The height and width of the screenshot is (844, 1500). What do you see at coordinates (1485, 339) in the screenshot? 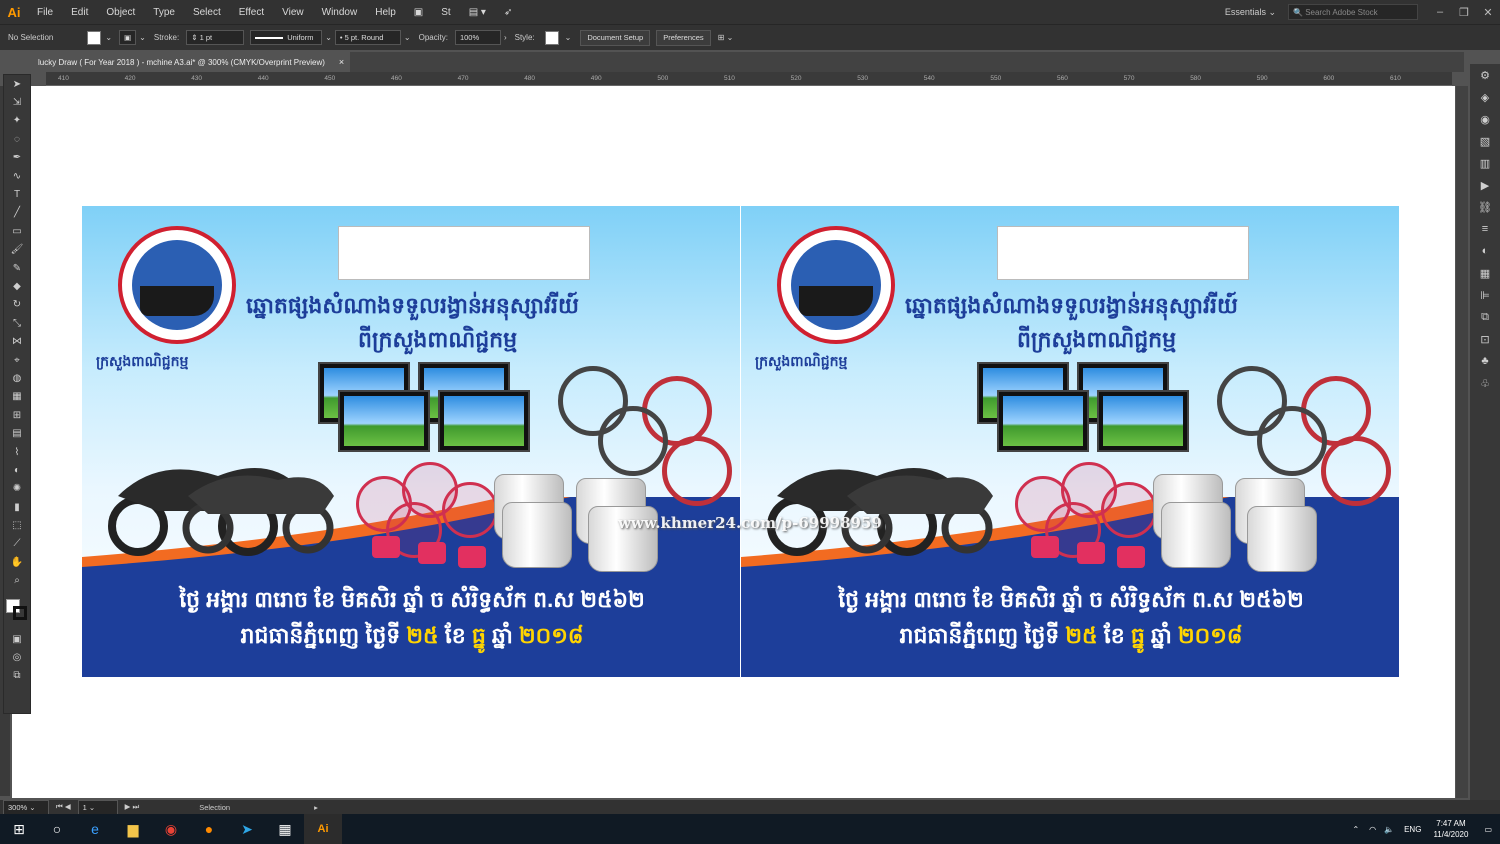
I see `transform-panel-icon: ⊡` at bounding box center [1485, 339].